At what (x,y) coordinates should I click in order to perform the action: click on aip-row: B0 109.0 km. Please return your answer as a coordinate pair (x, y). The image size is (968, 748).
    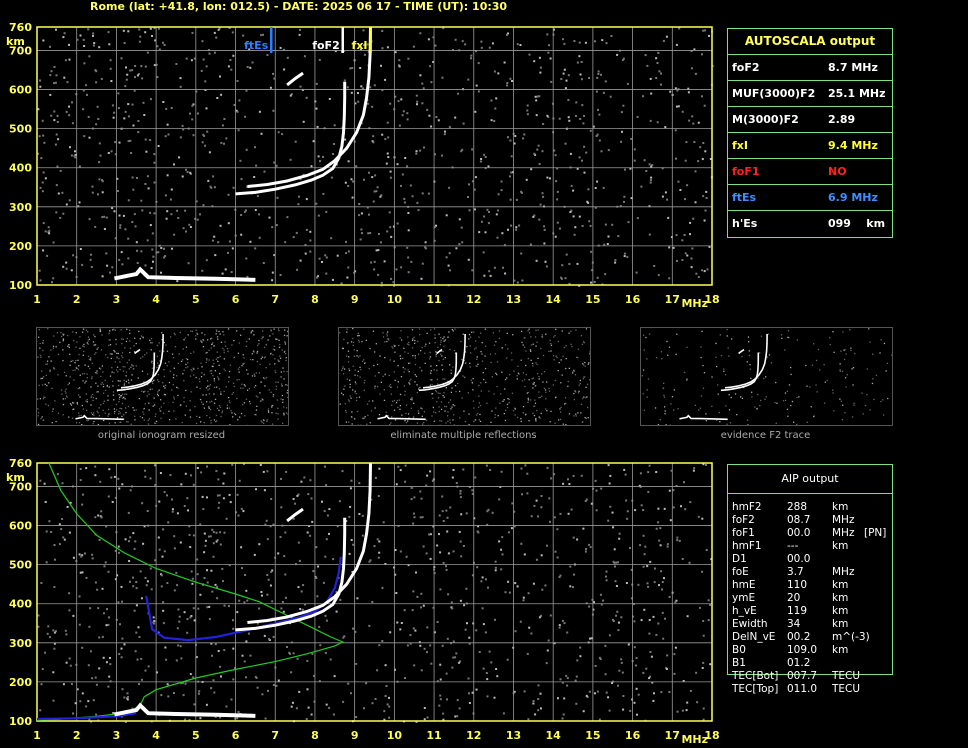
    Looking at the image, I should click on (822, 650).